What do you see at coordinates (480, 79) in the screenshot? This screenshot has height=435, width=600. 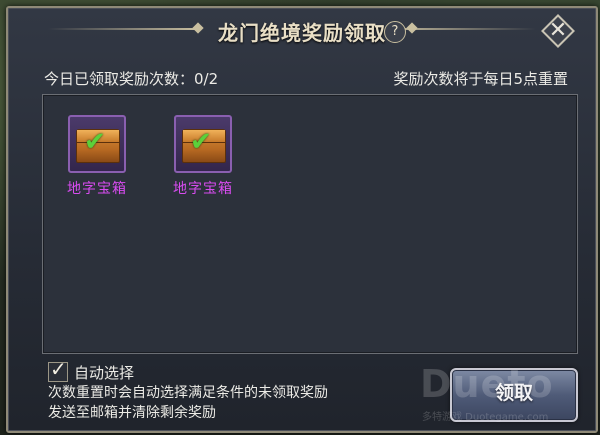 I see `reset-note: 奖励次数将于每日5点重置` at bounding box center [480, 79].